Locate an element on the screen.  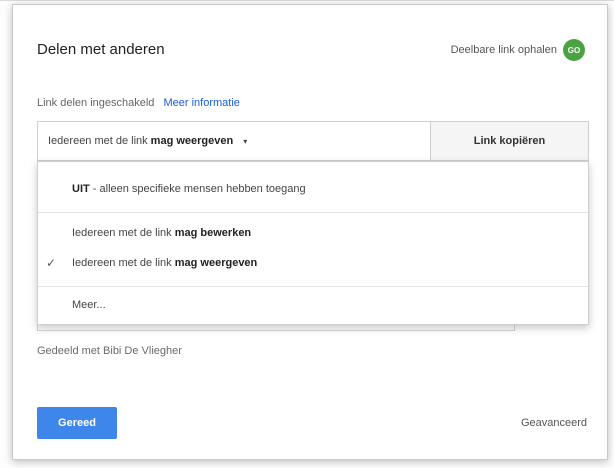
shared-with-text: Gedeeld met Bibi De Vliegher is located at coordinates (109, 351).